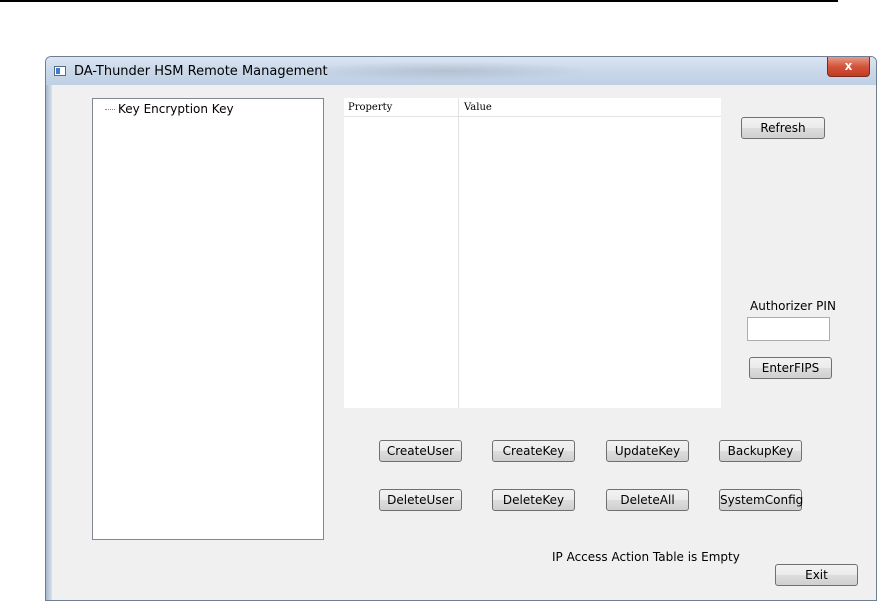  I want to click on delete-user-button: DeleteUser, so click(420, 500).